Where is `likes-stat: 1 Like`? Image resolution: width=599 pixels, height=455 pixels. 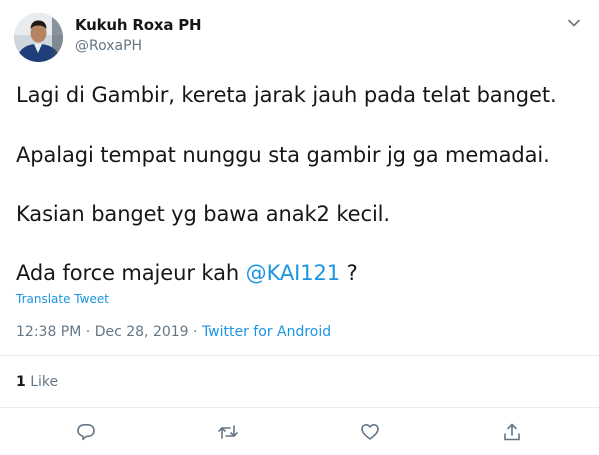
likes-stat: 1 Like is located at coordinates (37, 382).